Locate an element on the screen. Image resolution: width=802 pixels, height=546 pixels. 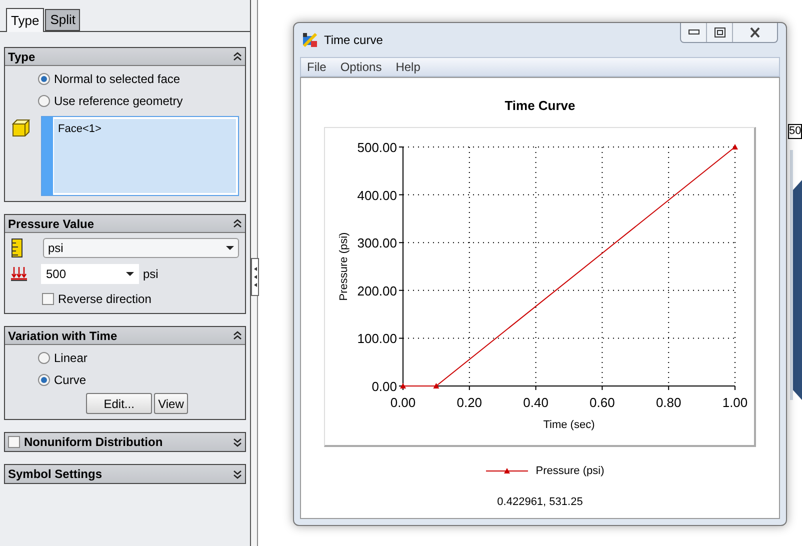
checkbox-label: Reverse direction is located at coordinates (105, 299).